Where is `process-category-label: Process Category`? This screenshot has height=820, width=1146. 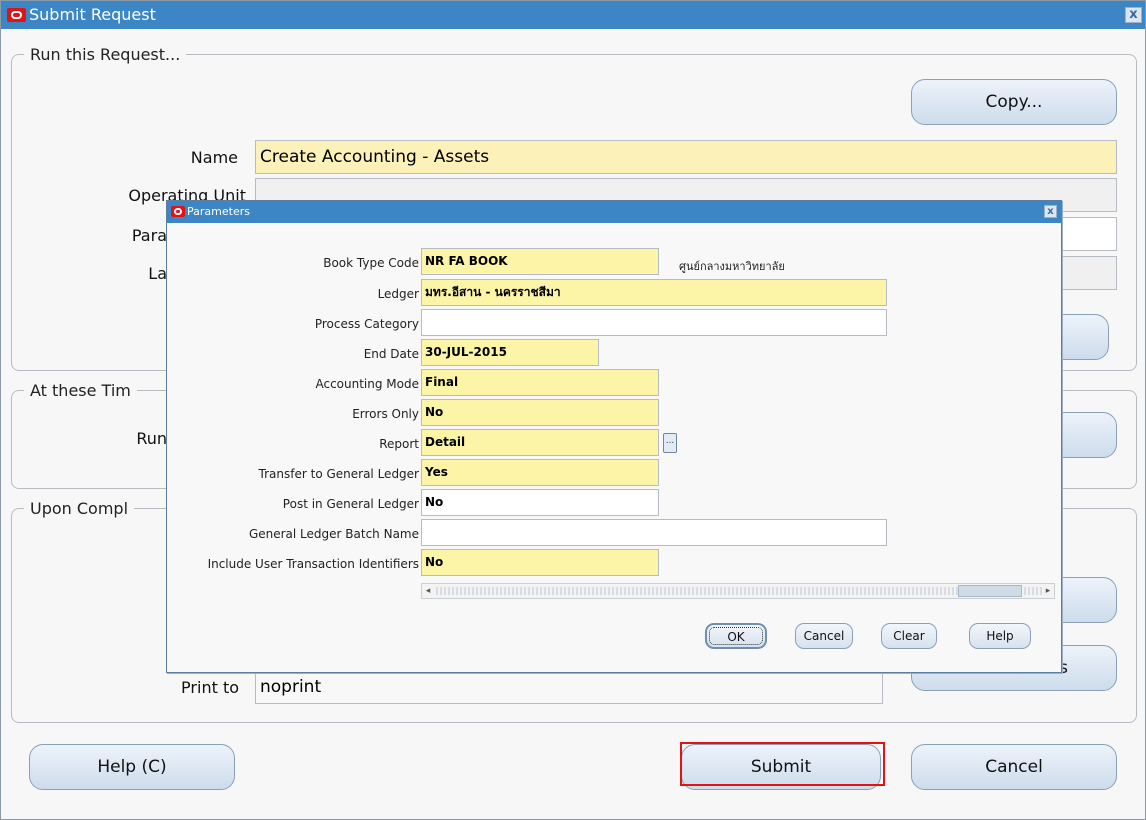 process-category-label: Process Category is located at coordinates (366, 324).